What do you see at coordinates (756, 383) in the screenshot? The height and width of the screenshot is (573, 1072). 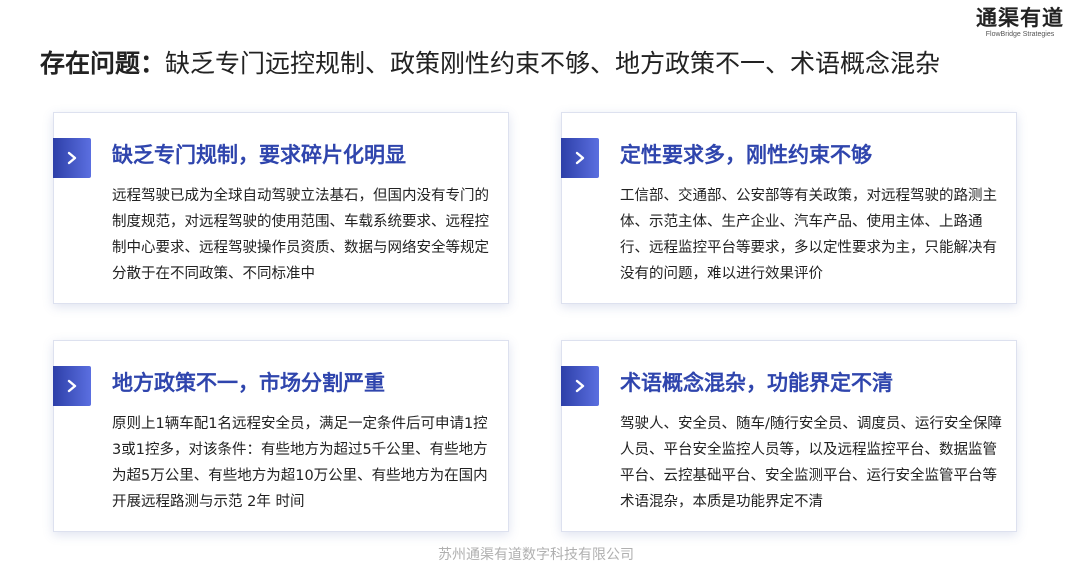 I see `card-title: 术语概念混杂，功能界定不清` at bounding box center [756, 383].